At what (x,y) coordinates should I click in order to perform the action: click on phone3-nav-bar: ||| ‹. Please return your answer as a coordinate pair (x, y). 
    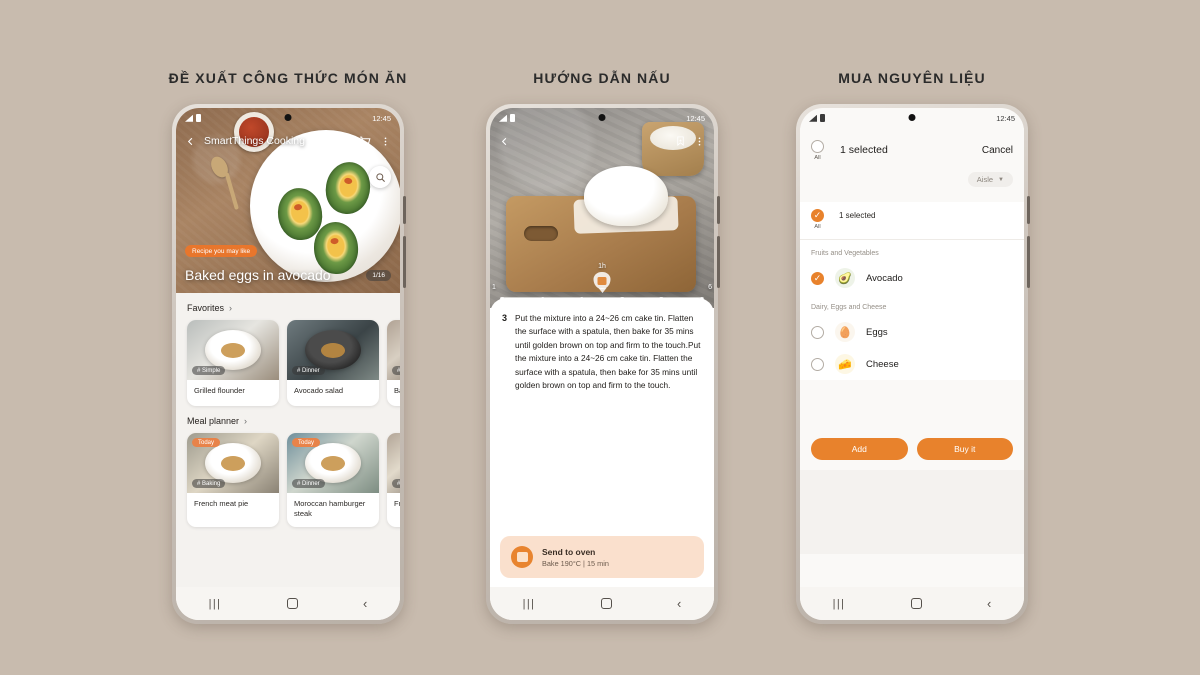
    Looking at the image, I should click on (912, 603).